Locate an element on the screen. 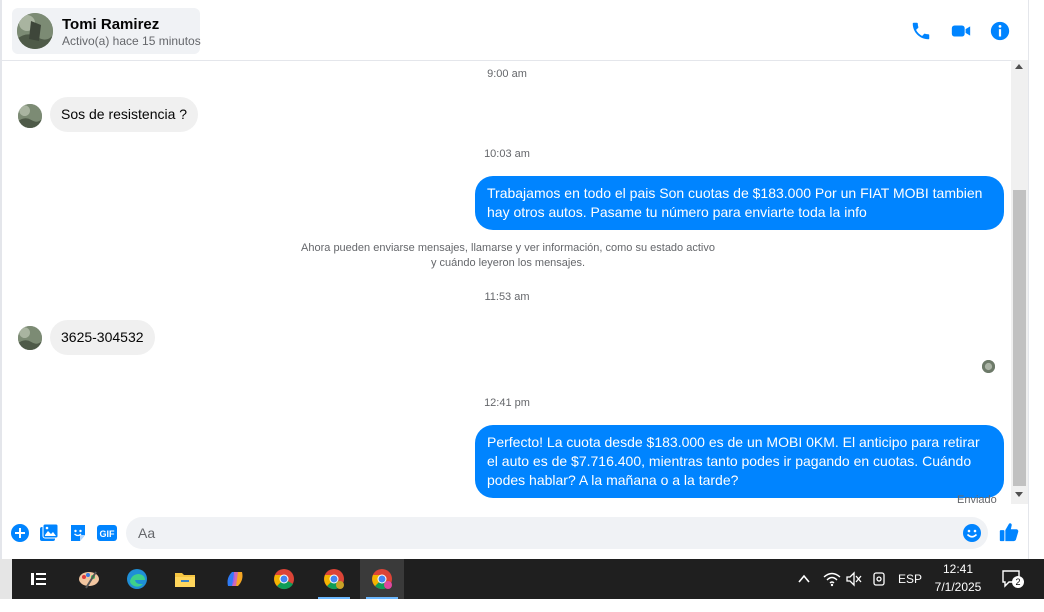 This screenshot has width=1044, height=612. gif-label: GIF is located at coordinates (108, 534).